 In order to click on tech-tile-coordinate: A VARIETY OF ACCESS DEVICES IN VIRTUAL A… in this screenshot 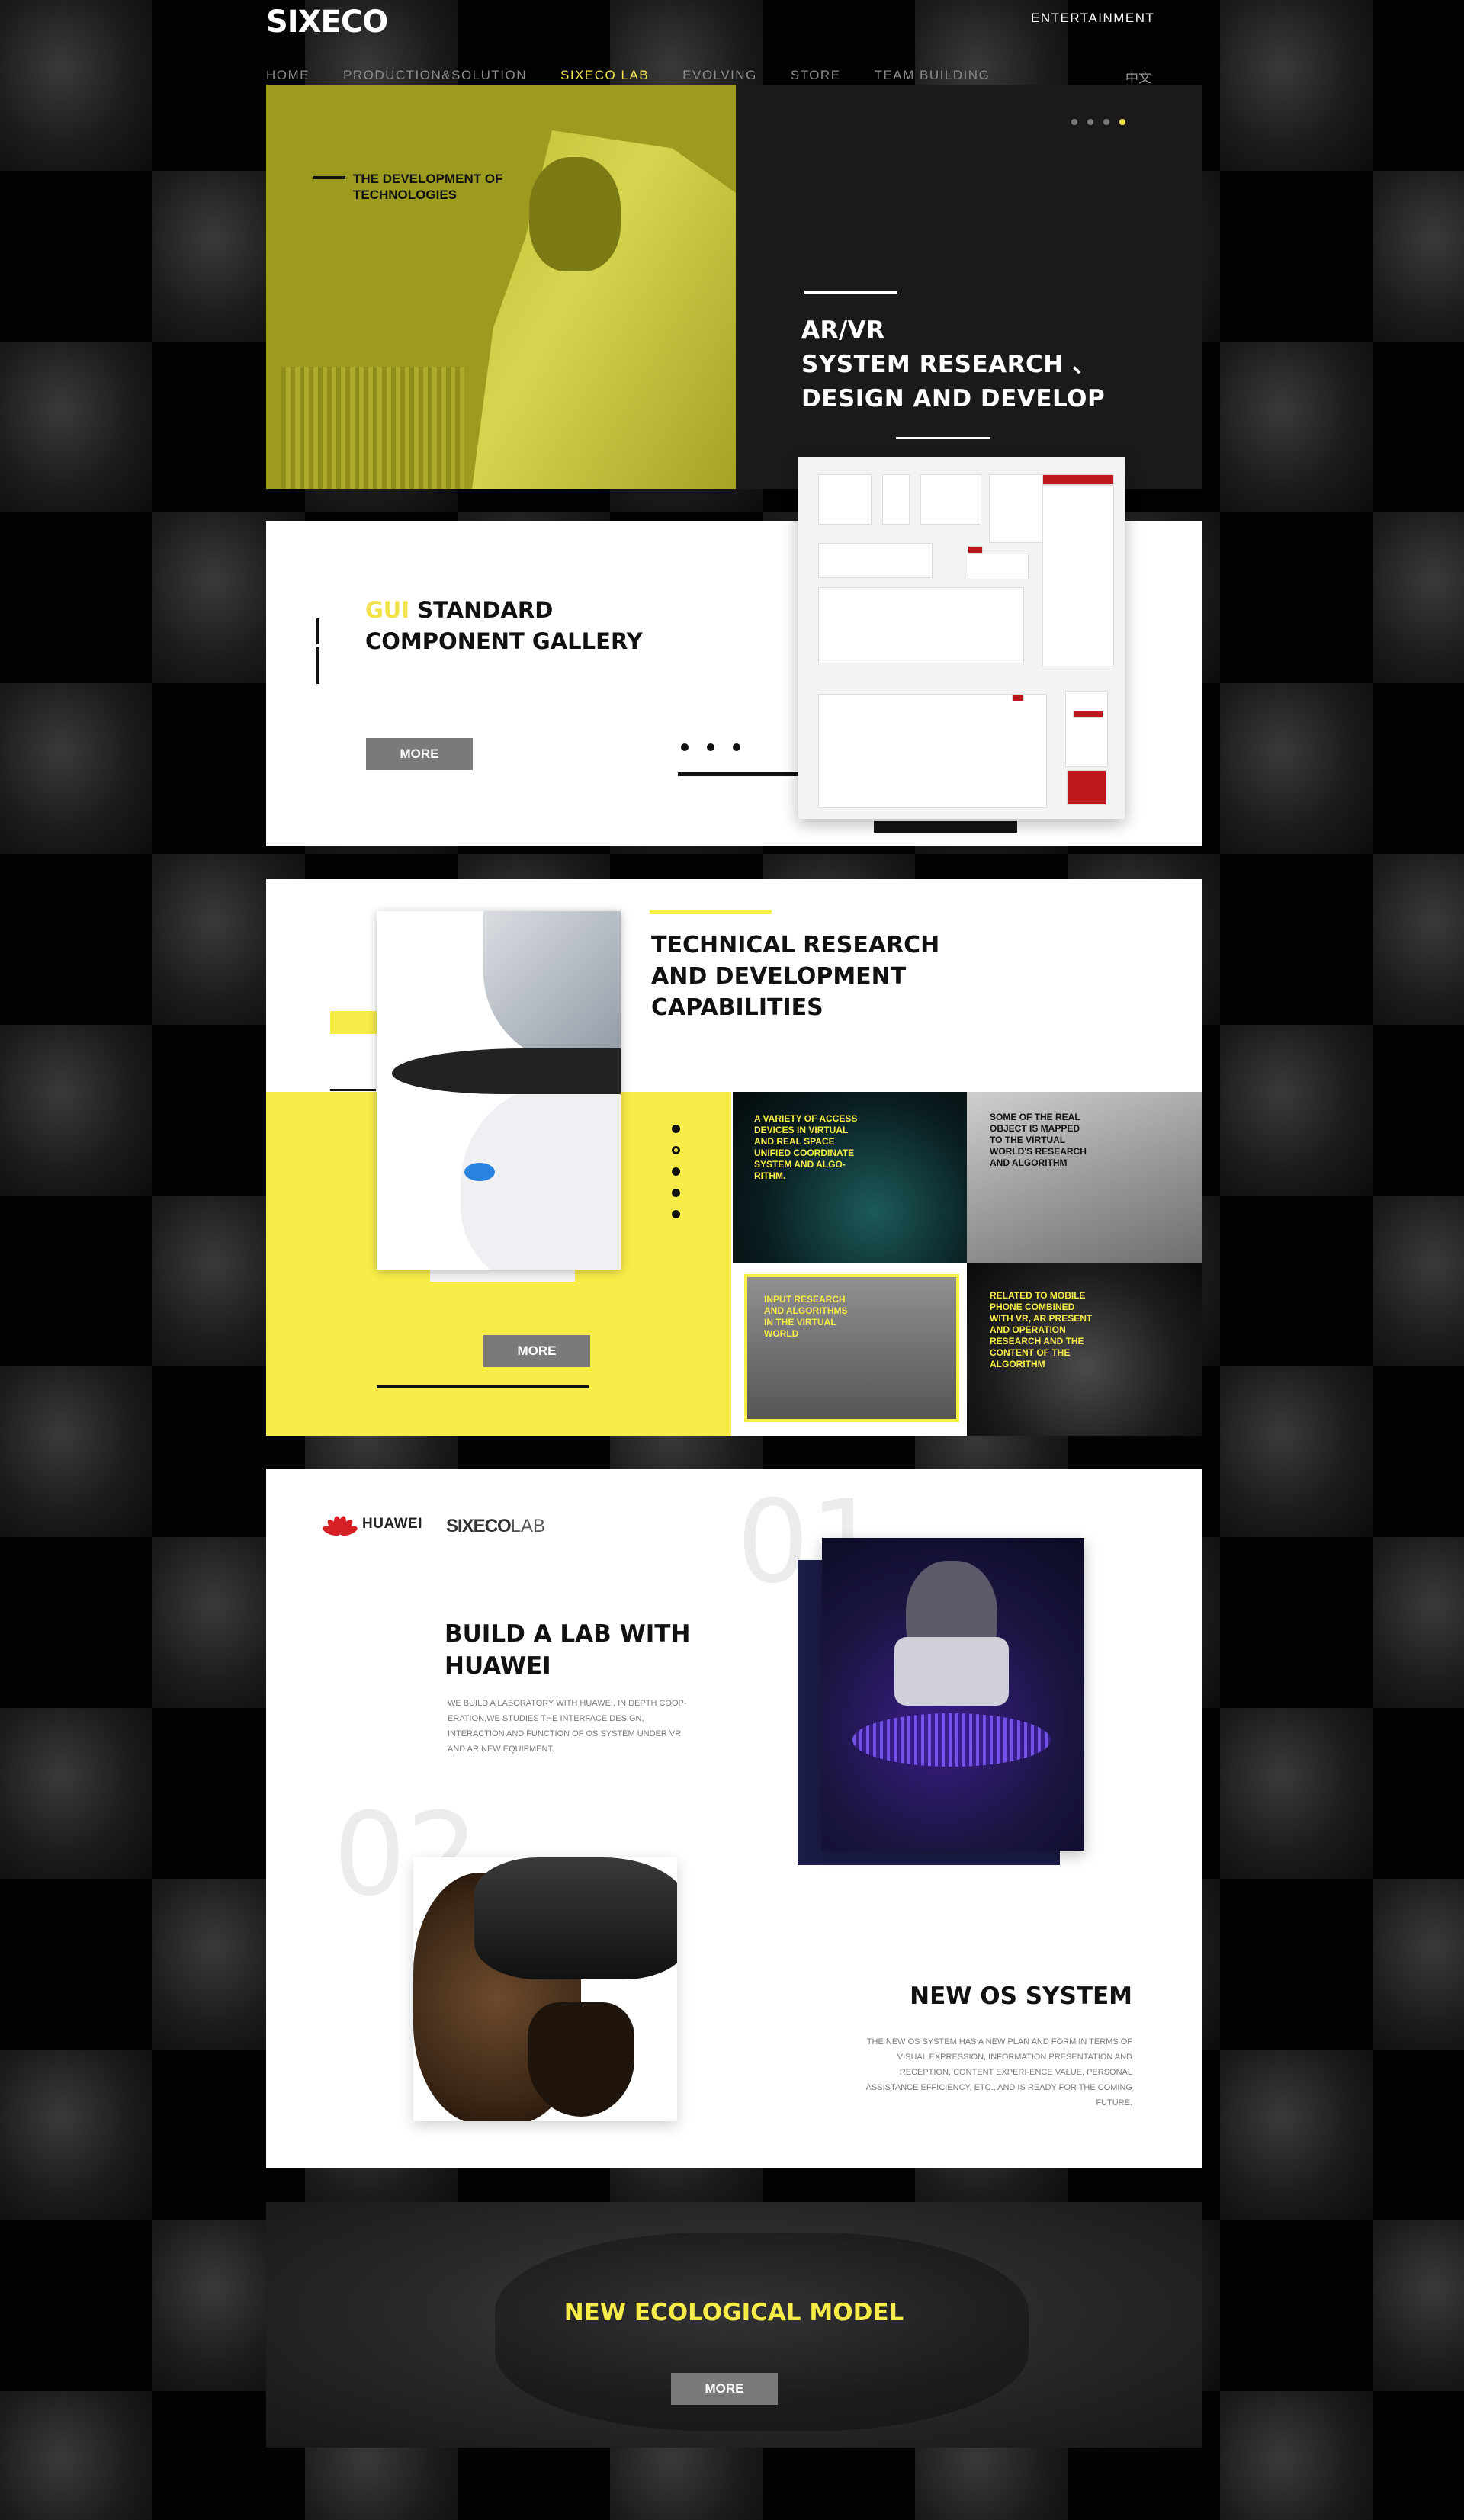, I will do `click(850, 1177)`.